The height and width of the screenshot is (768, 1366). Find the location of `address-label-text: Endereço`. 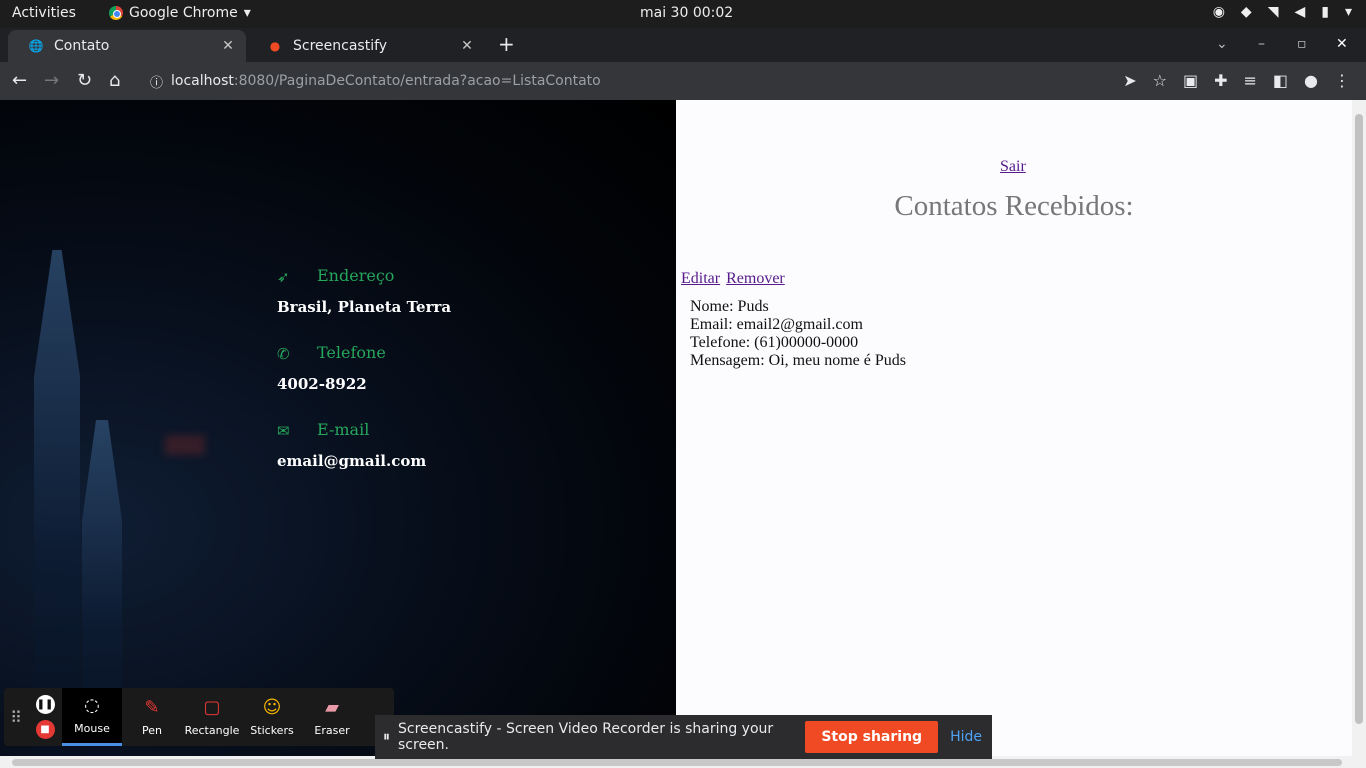

address-label-text: Endereço is located at coordinates (356, 275).